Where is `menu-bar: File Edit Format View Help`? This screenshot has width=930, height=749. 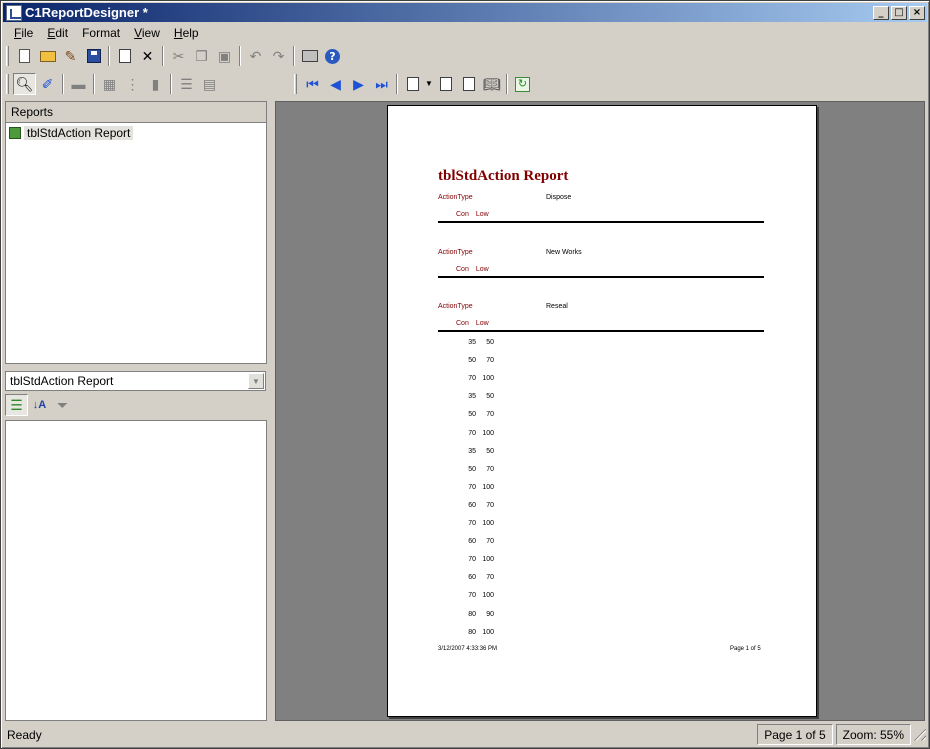
menu-bar: File Edit Format View Help is located at coordinates (465, 32).